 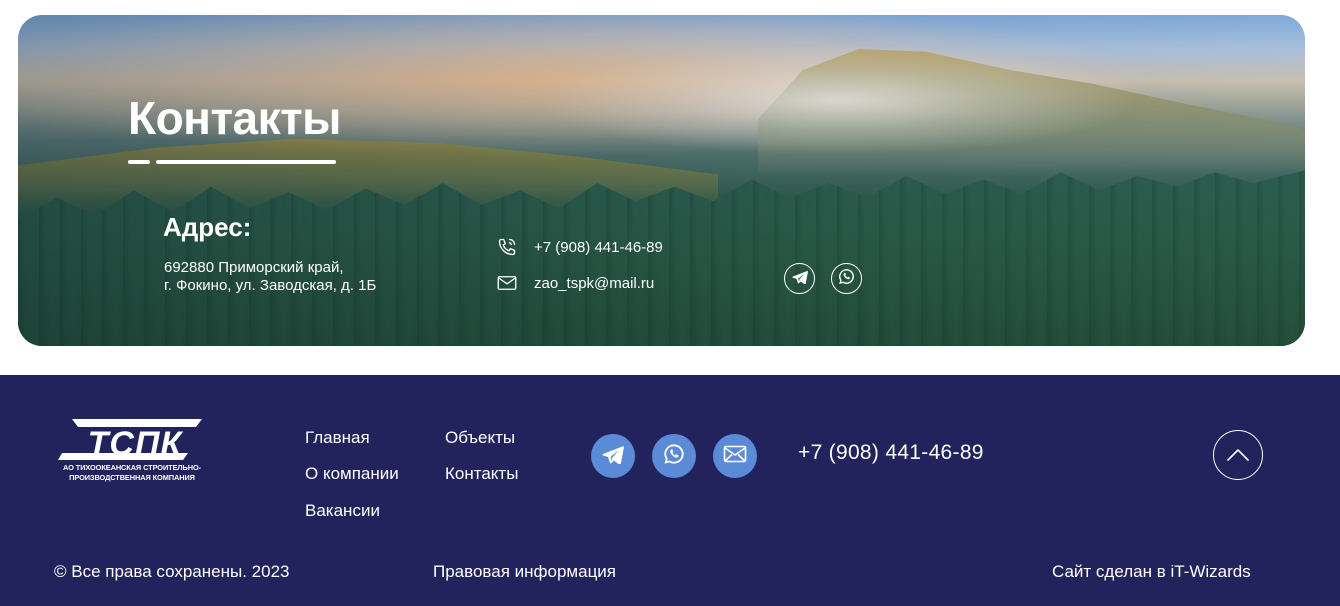 What do you see at coordinates (270, 285) in the screenshot?
I see `address-line-2: г. Фокино, ул. Заводская, д. 1Б` at bounding box center [270, 285].